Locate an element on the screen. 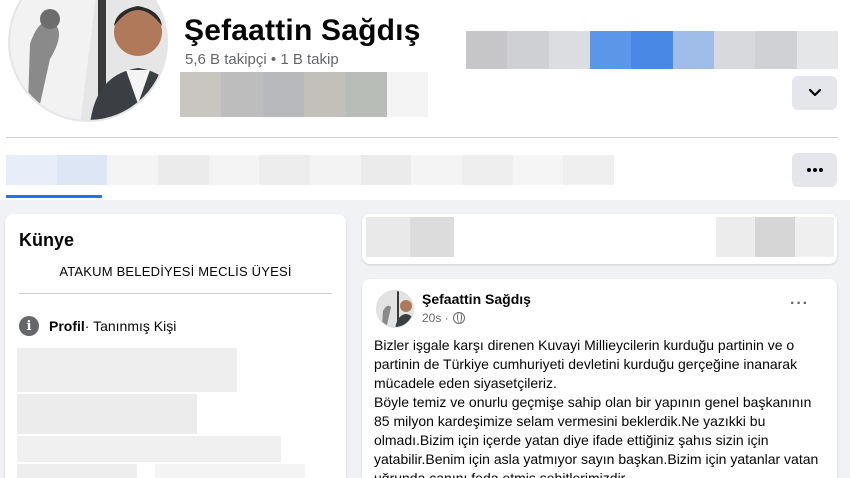 This screenshot has height=478, width=850. active-tab-indicator is located at coordinates (54, 196).